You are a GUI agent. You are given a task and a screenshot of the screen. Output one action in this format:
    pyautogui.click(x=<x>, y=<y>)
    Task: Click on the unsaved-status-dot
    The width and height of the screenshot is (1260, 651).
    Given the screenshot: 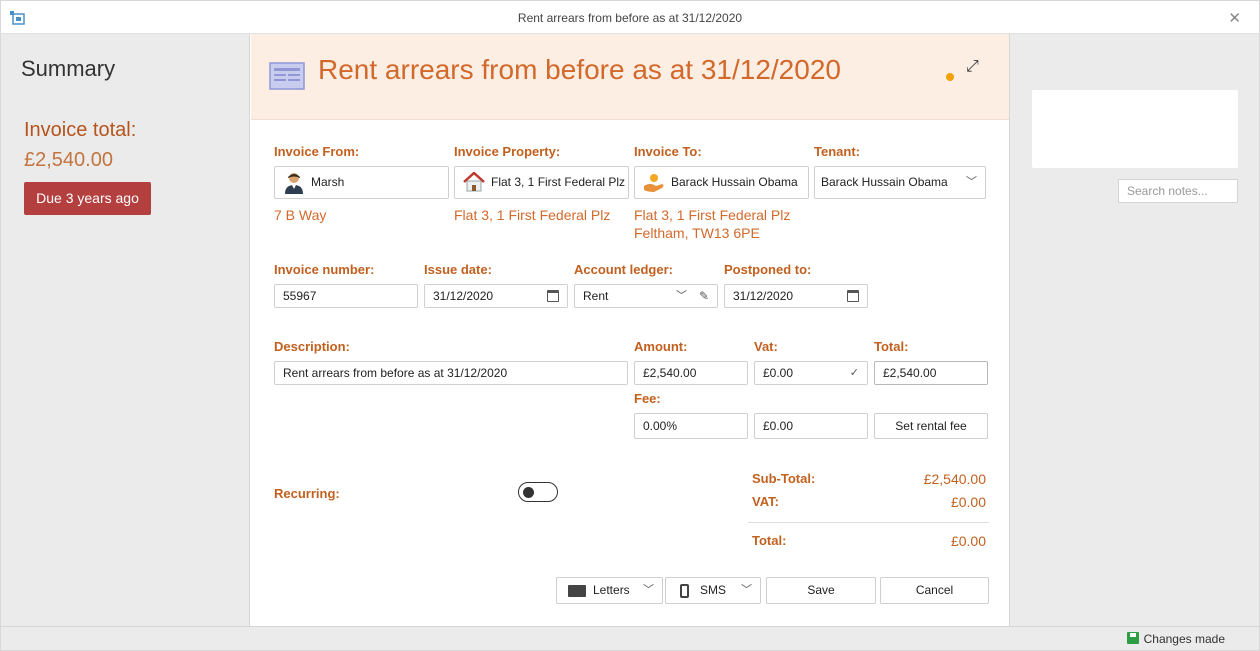 What is the action you would take?
    pyautogui.click(x=950, y=77)
    